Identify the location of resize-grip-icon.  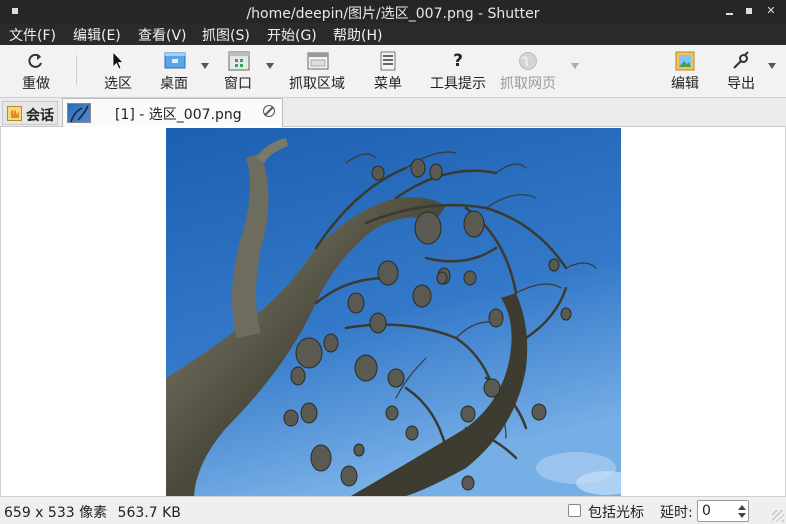
(778, 516).